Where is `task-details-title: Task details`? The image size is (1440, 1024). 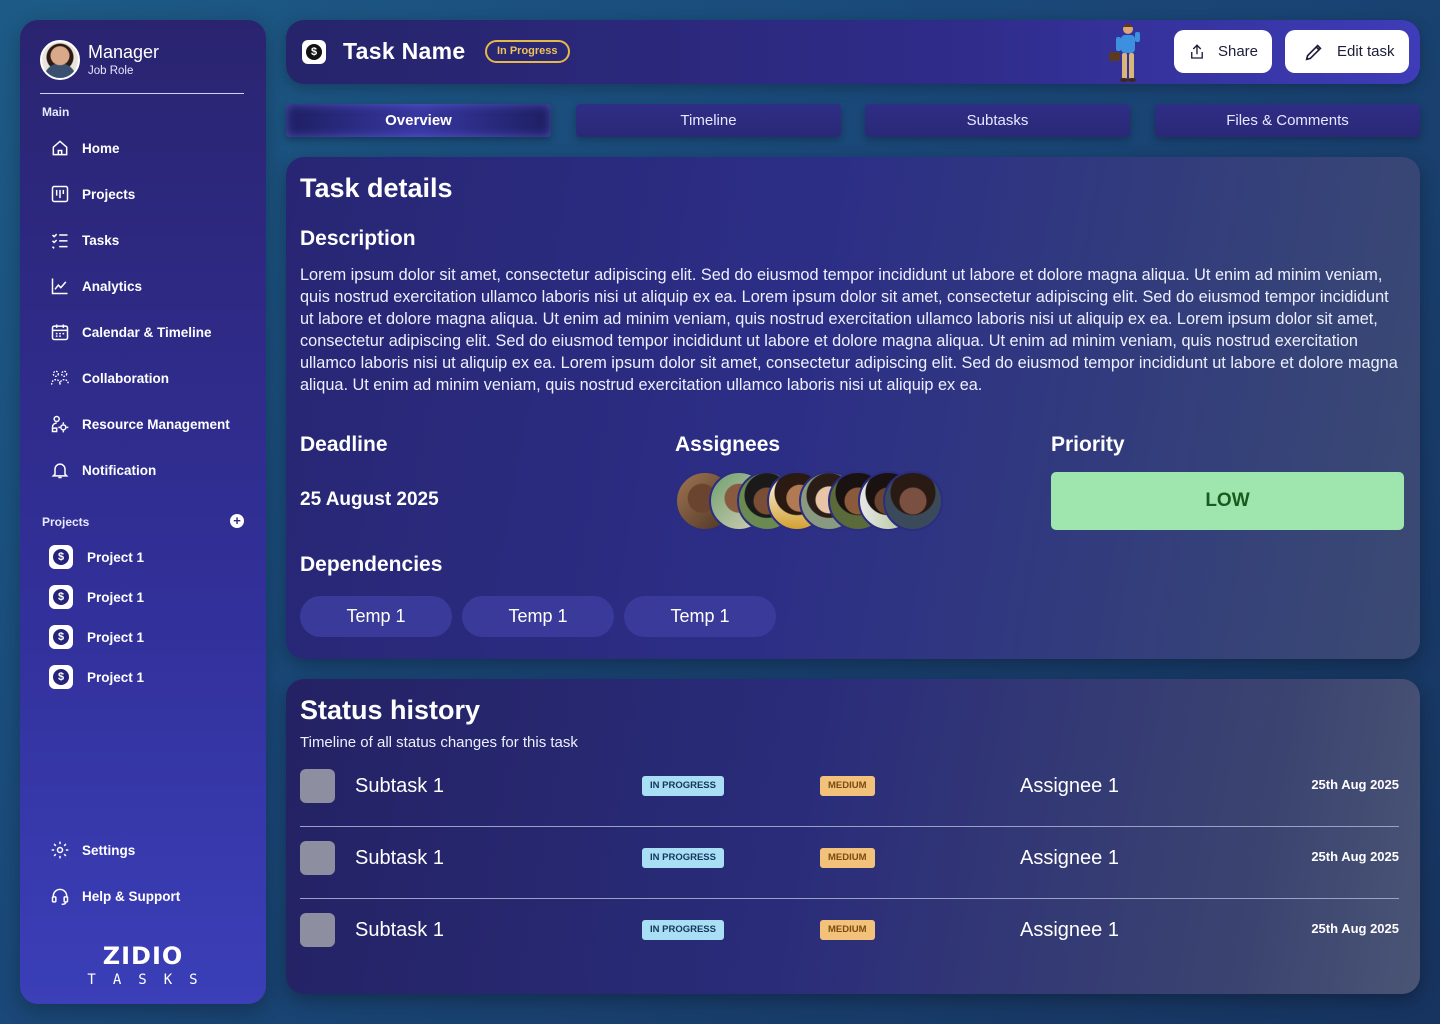
task-details-title: Task details is located at coordinates (376, 188).